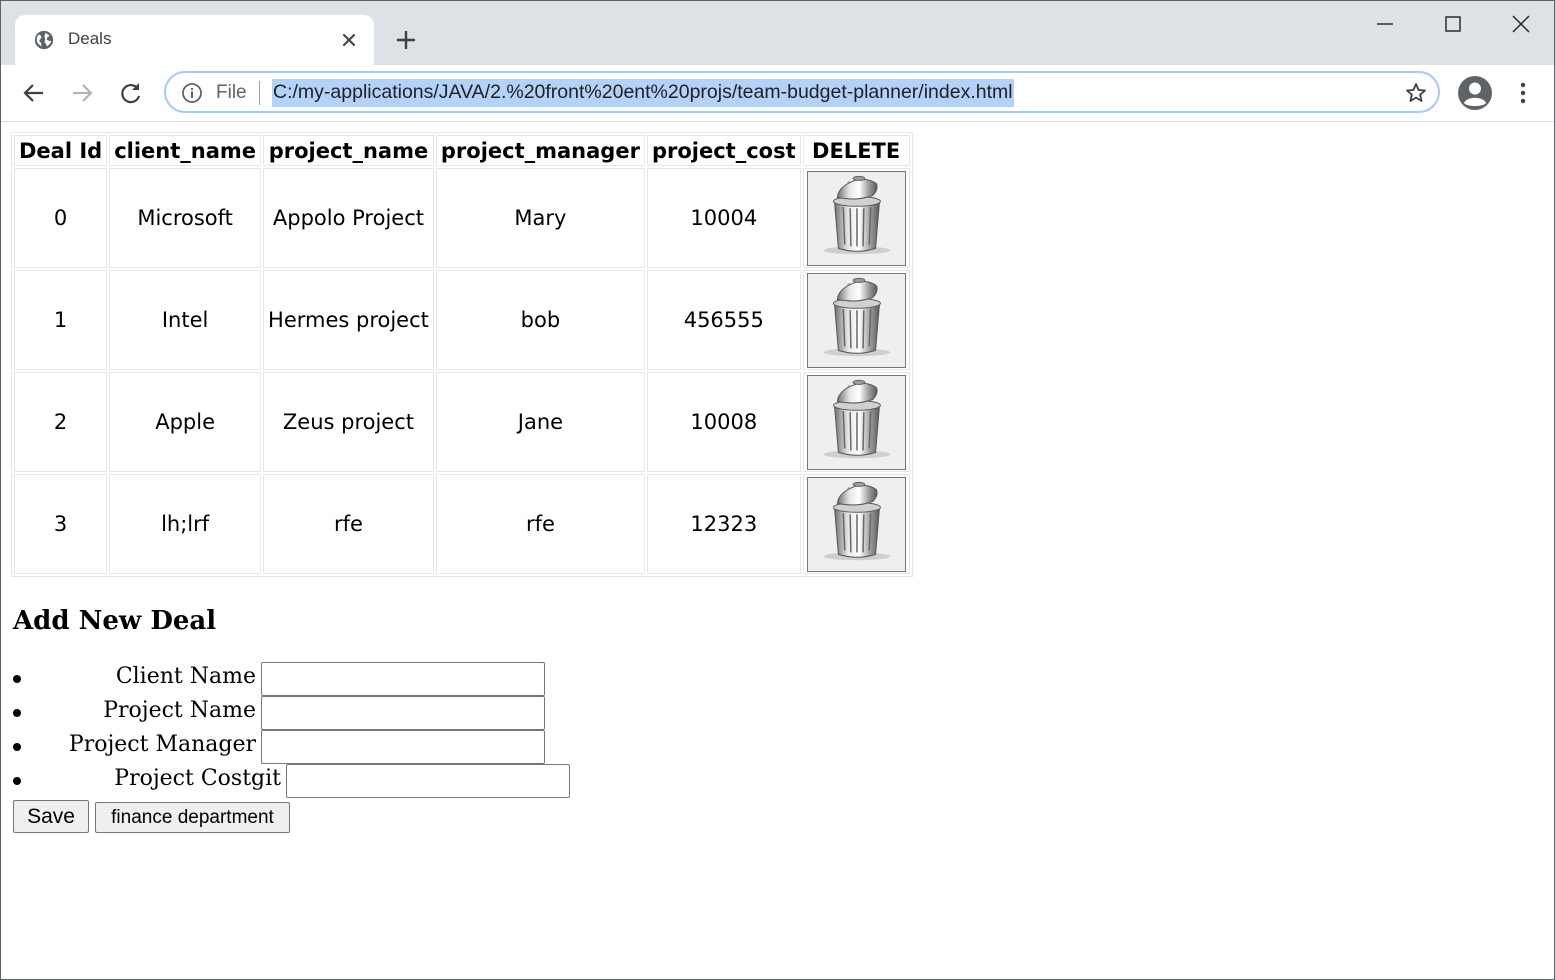 This screenshot has width=1555, height=980. Describe the element at coordinates (723, 150) in the screenshot. I see `header-project-cost: project_cost` at that location.